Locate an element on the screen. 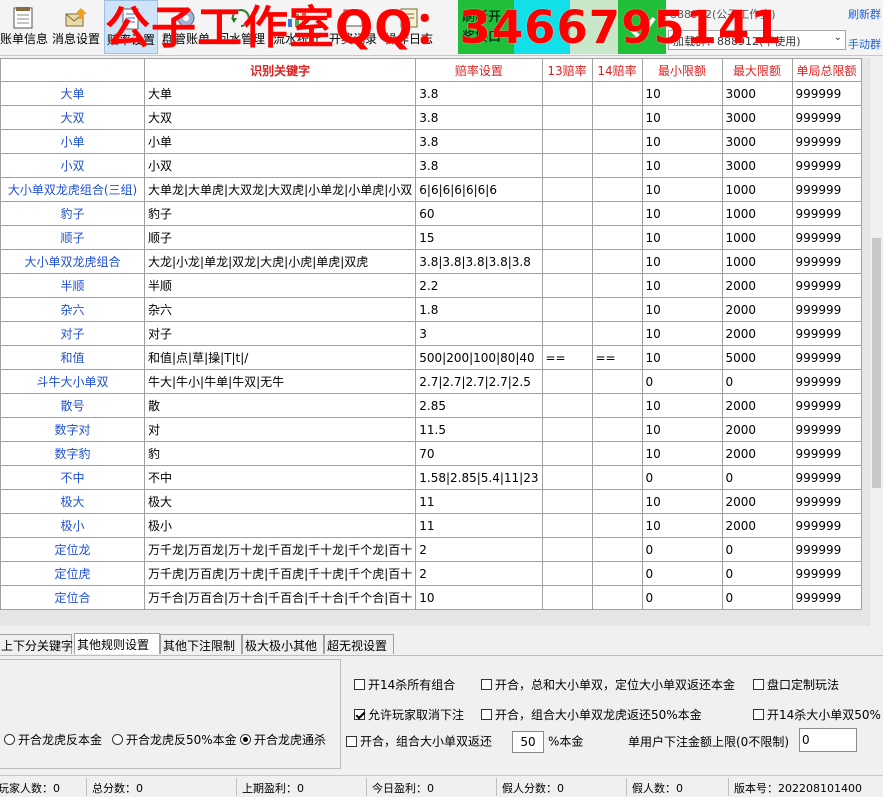 The height and width of the screenshot is (797, 883). table-row: 顺子 顺子 15 10 1000 999999 is located at coordinates (431, 237).